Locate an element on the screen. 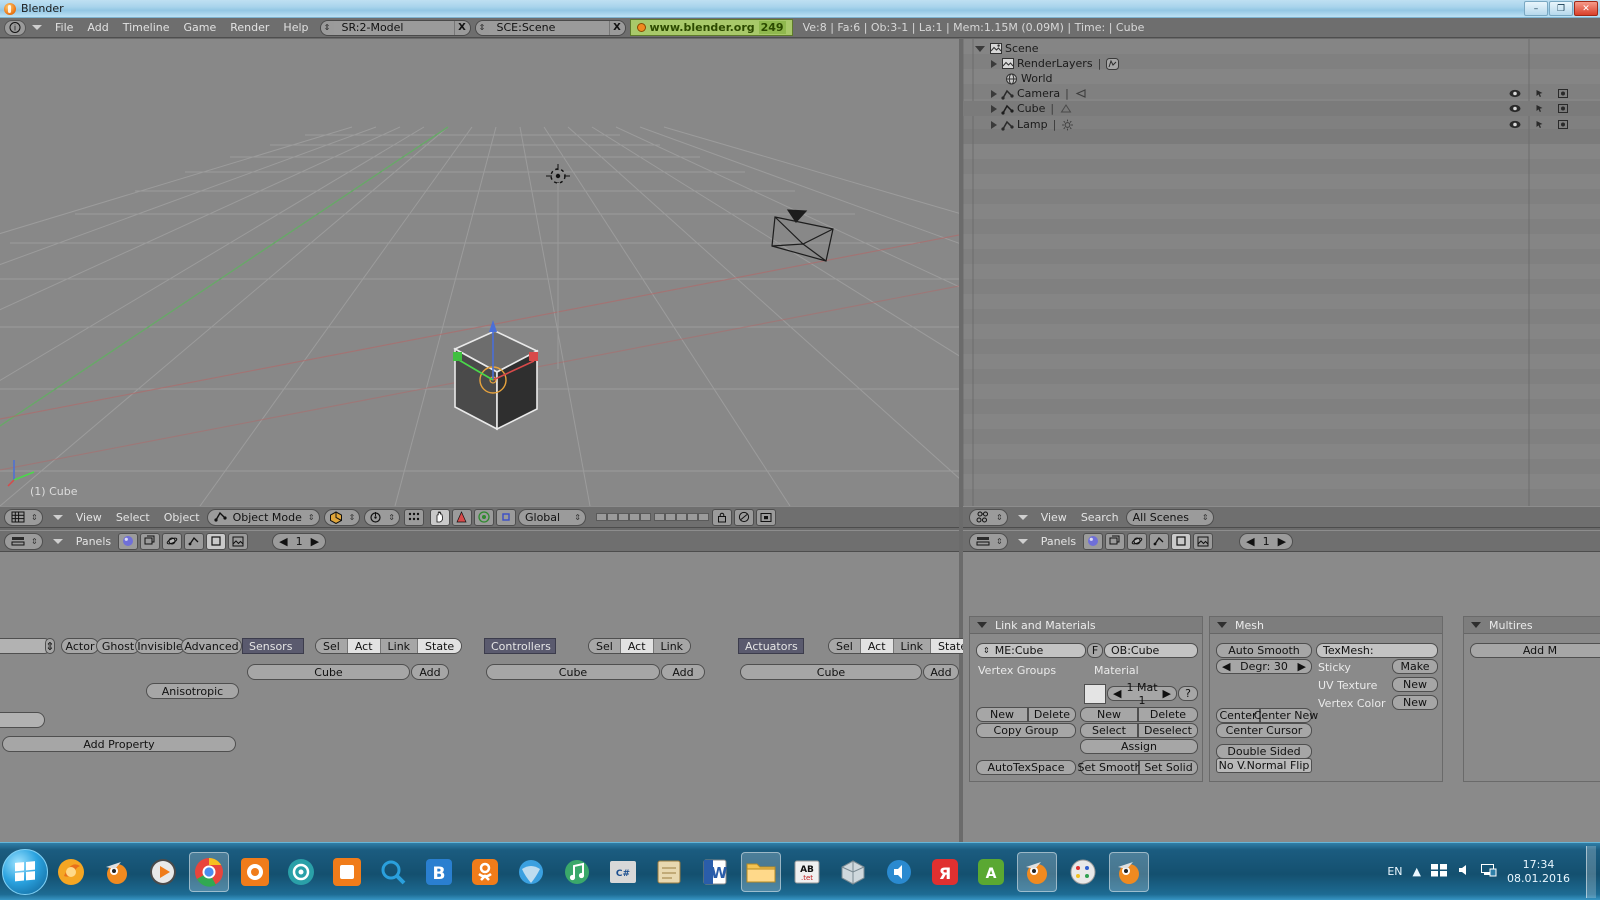 Image resolution: width=1600 pixels, height=900 pixels. viewport-menu-chevron-icon is located at coordinates (57, 517).